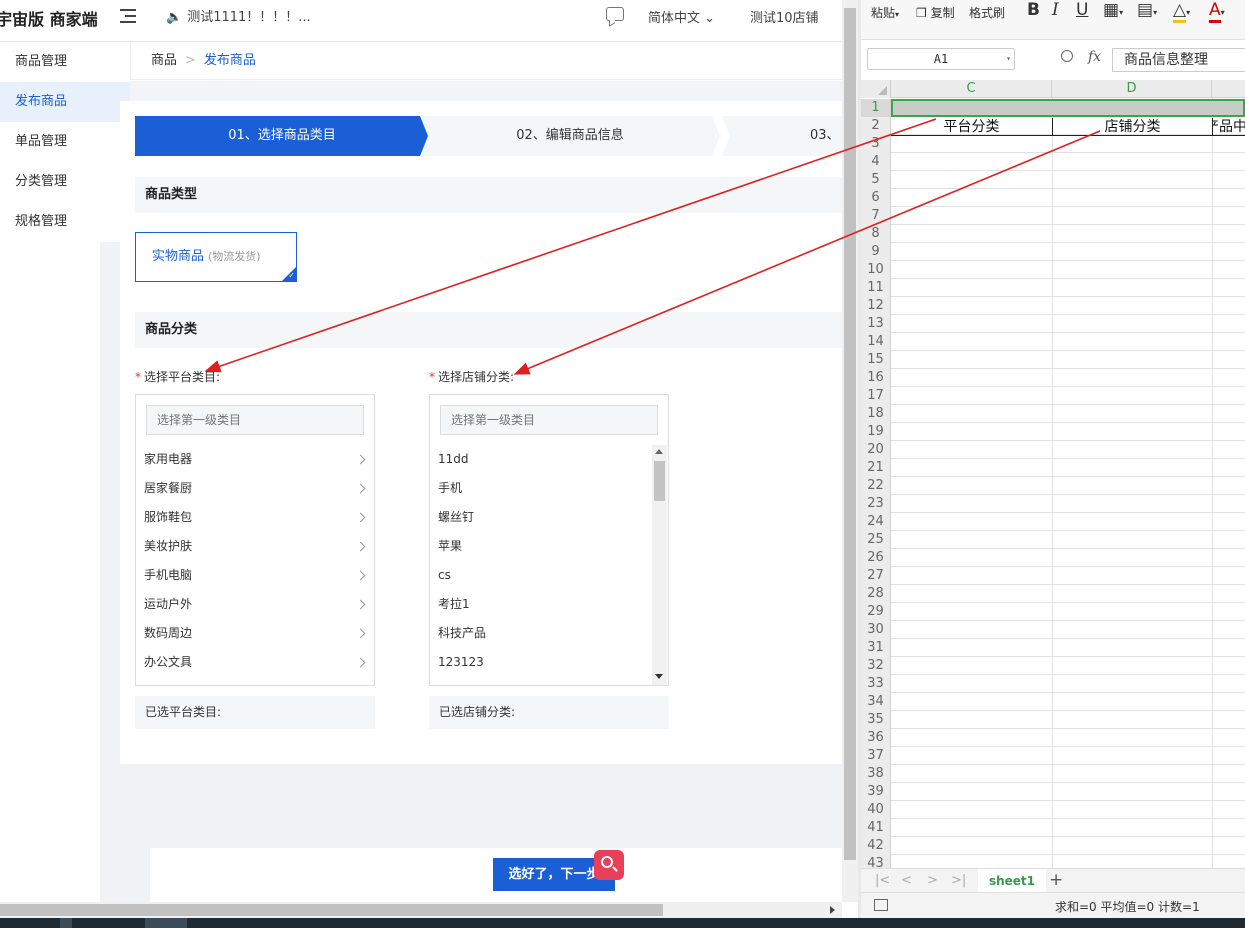  I want to click on row-header-30: 30, so click(876, 630).